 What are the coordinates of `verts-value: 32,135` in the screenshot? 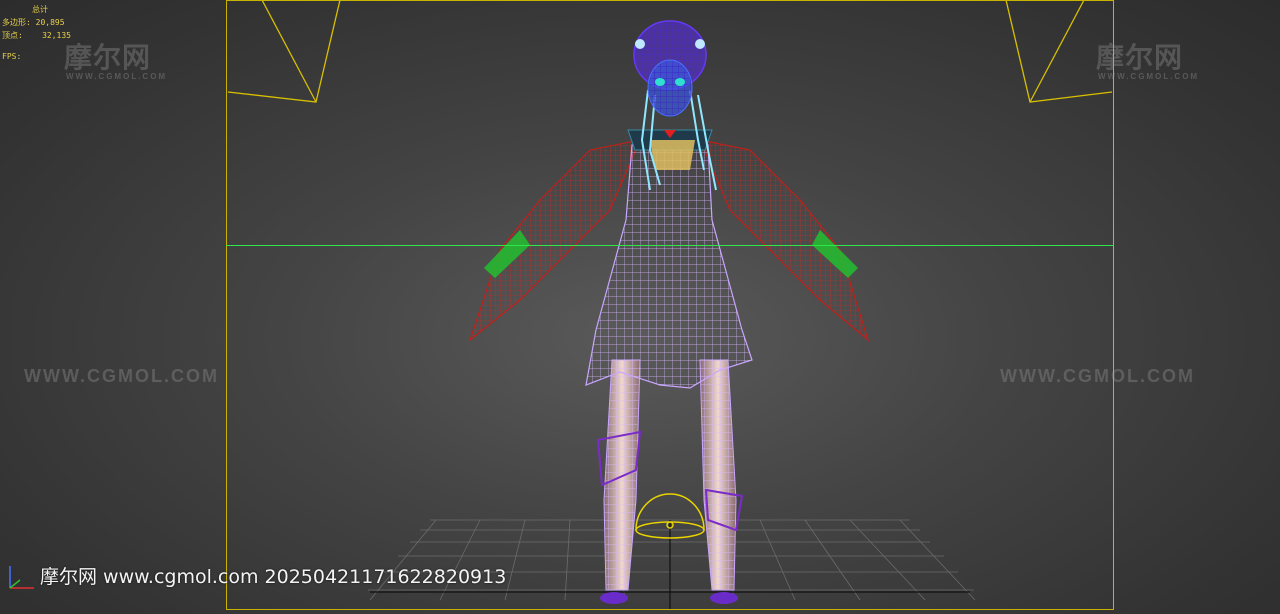 It's located at (56, 35).